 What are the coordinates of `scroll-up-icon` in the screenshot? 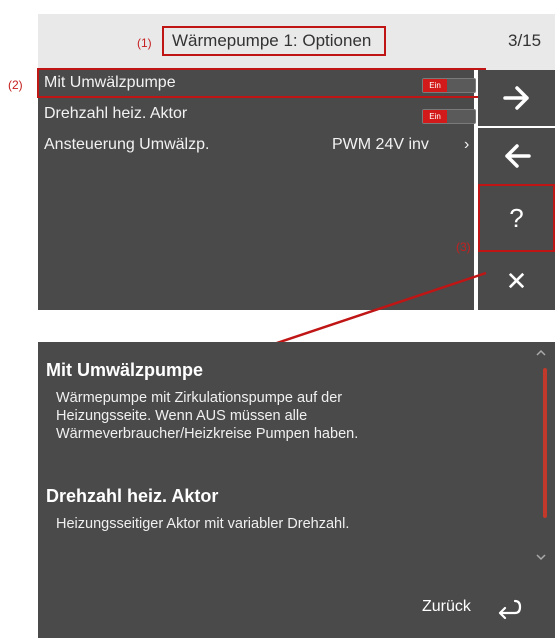 It's located at (541, 353).